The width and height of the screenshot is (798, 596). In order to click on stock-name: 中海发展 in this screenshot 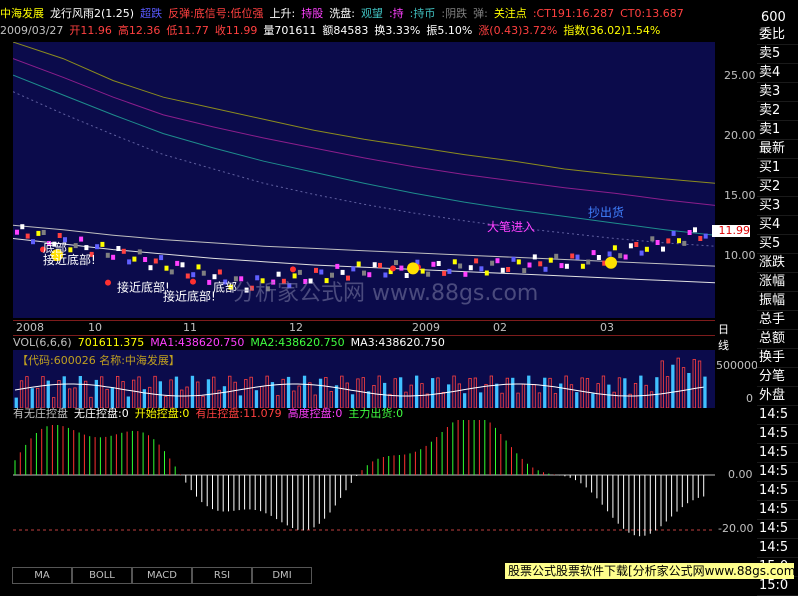, I will do `click(22, 13)`.